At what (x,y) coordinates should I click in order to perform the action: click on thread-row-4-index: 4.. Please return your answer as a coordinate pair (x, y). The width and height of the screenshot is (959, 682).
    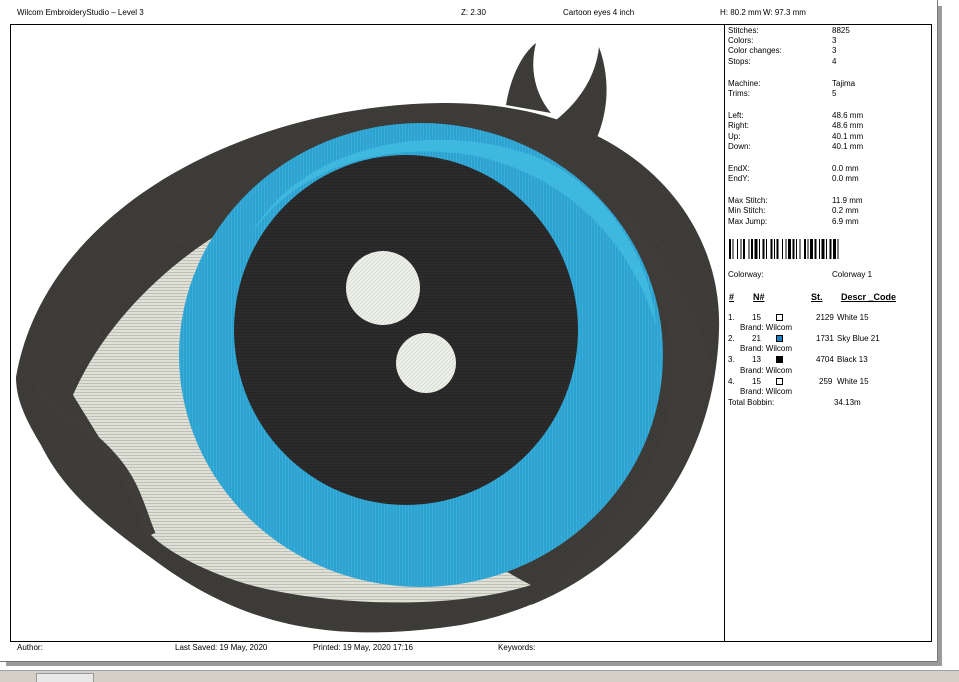
    Looking at the image, I should click on (731, 381).